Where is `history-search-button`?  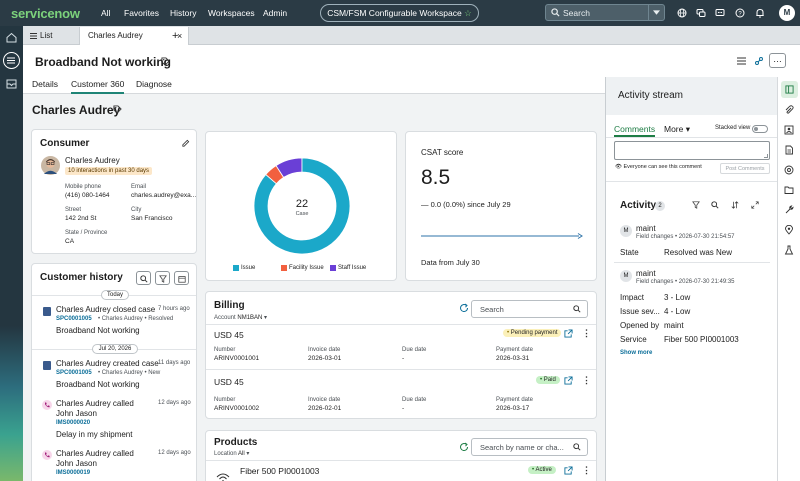 history-search-button is located at coordinates (143, 278).